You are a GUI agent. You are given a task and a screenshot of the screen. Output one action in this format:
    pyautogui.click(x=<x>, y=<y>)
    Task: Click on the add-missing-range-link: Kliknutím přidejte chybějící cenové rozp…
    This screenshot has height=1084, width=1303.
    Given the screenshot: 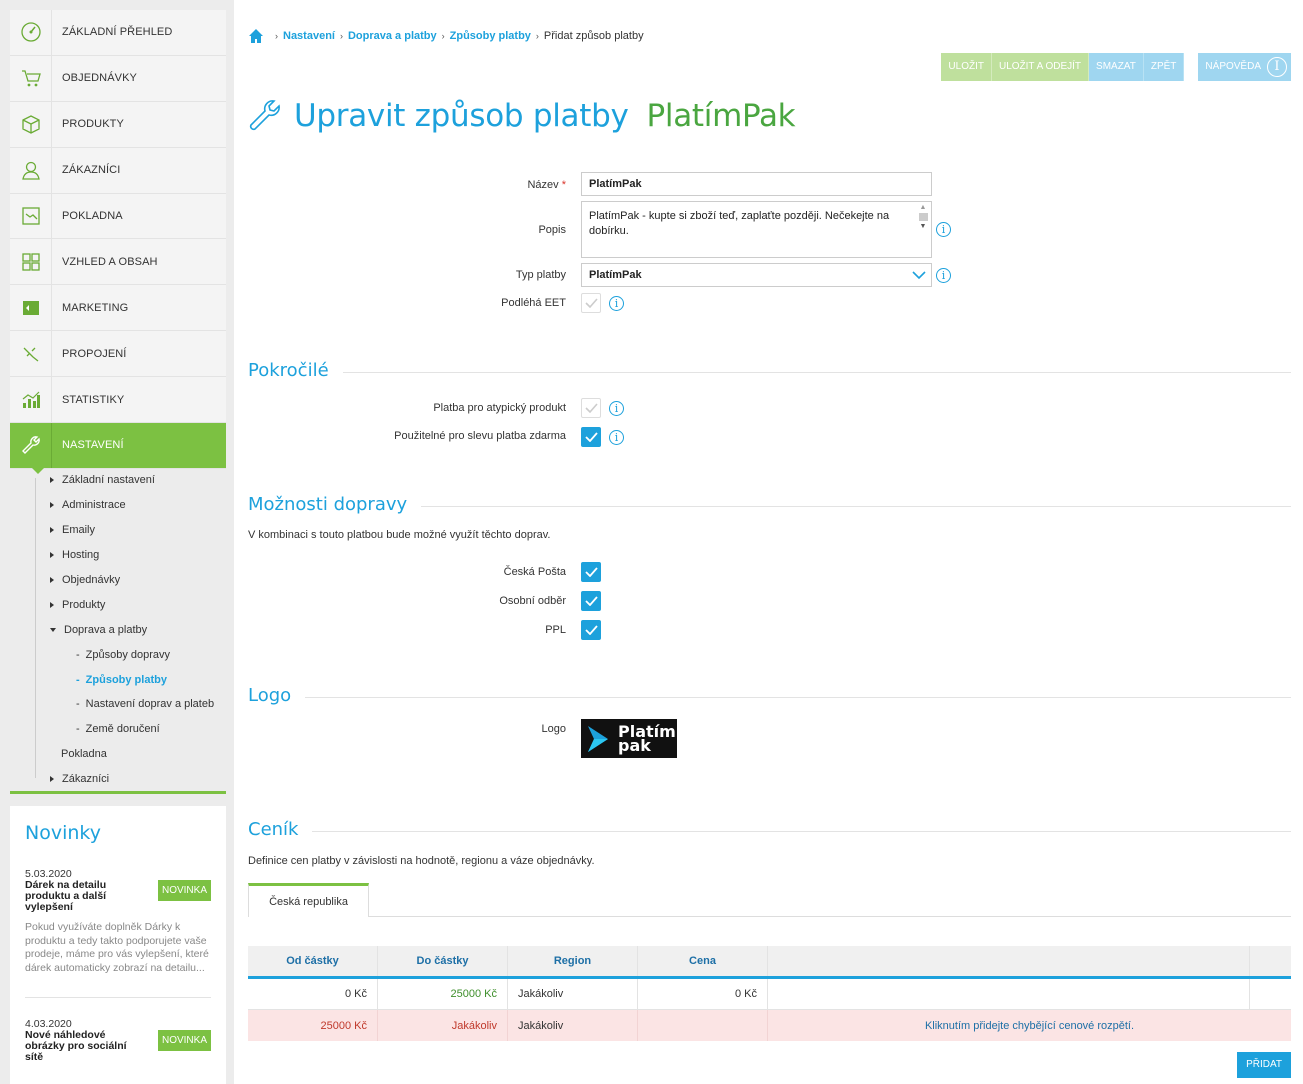 What is the action you would take?
    pyautogui.click(x=1029, y=1025)
    